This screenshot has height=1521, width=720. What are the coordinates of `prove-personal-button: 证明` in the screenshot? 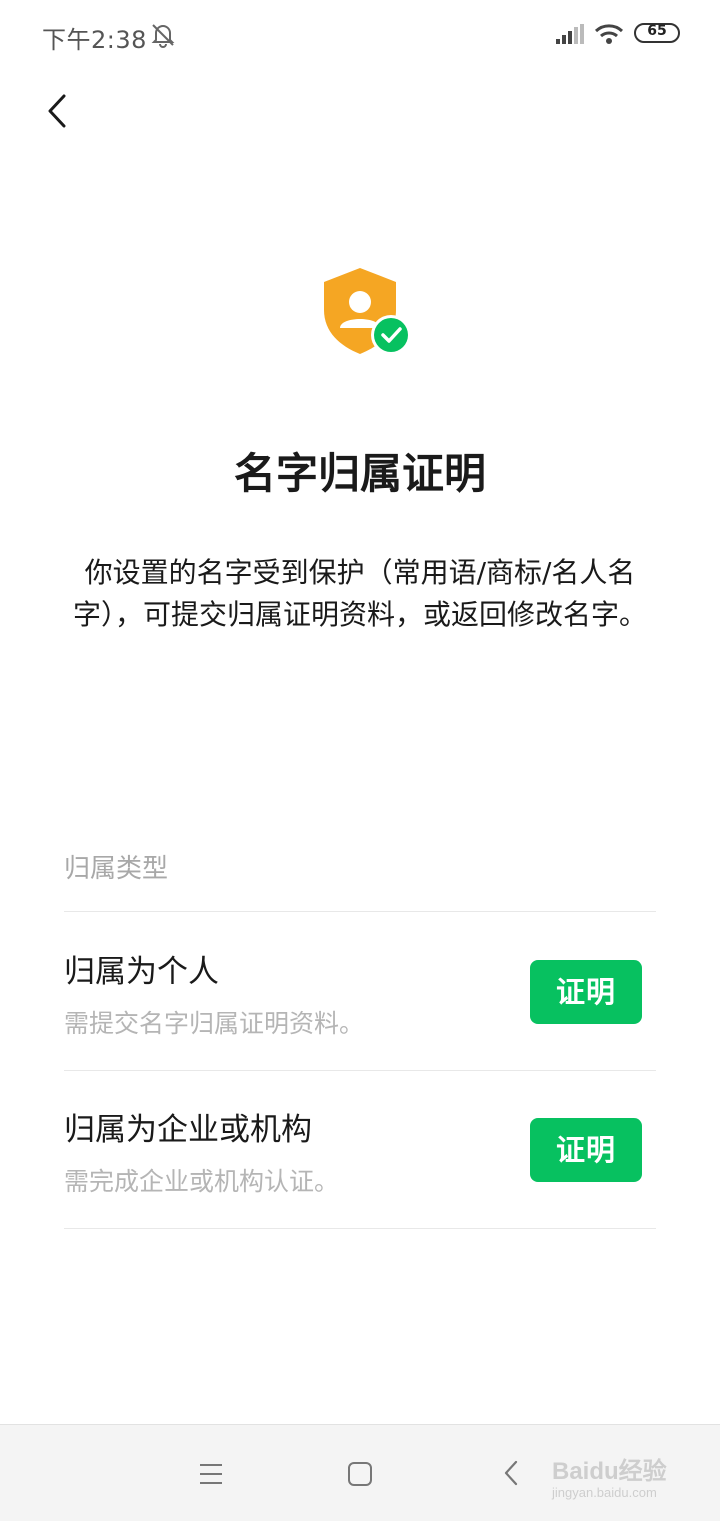 It's located at (586, 992).